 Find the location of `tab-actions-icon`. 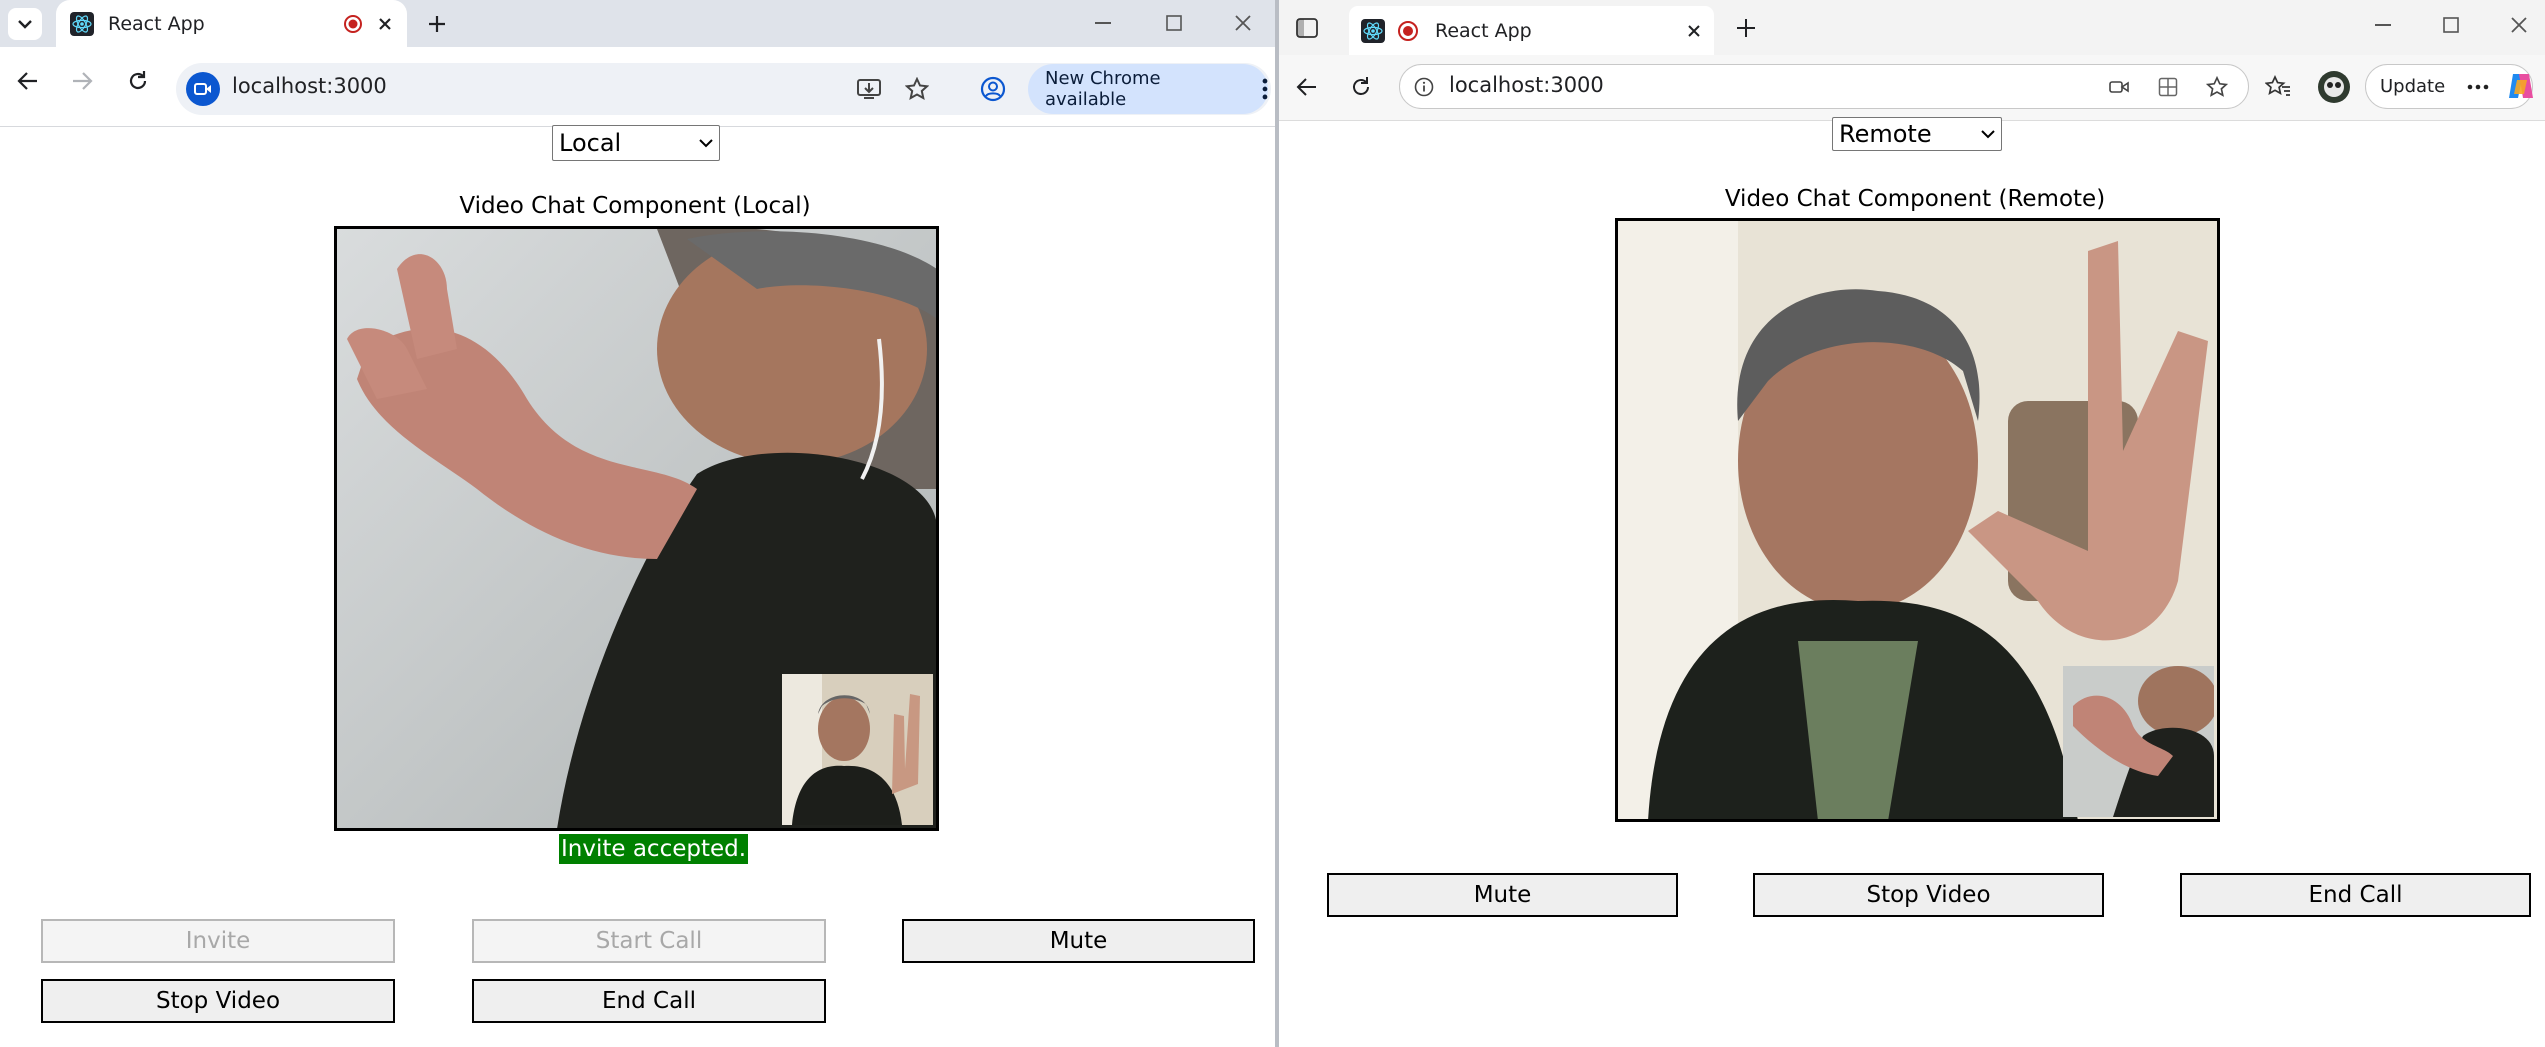

tab-actions-icon is located at coordinates (1307, 28).